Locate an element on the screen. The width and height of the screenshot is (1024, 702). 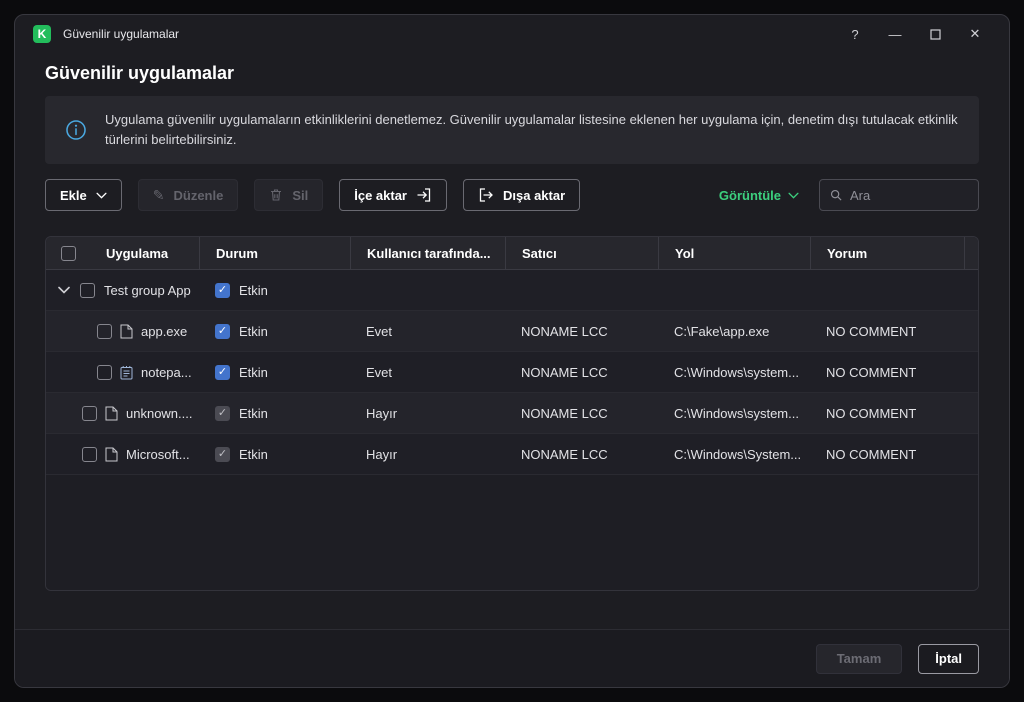
view-button: Görüntüle is located at coordinates (759, 195).